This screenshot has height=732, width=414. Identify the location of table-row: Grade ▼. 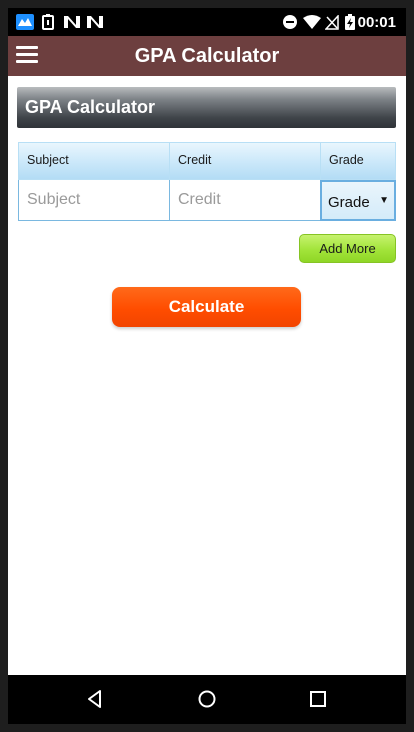
(207, 200).